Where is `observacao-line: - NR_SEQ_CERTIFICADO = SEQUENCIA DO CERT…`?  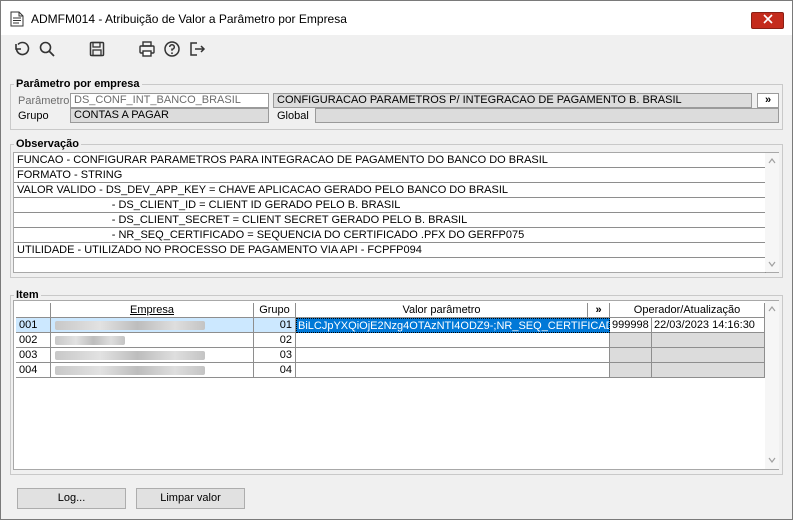
observacao-line: - NR_SEQ_CERTIFICADO = SEQUENCIA DO CERT… is located at coordinates (390, 235).